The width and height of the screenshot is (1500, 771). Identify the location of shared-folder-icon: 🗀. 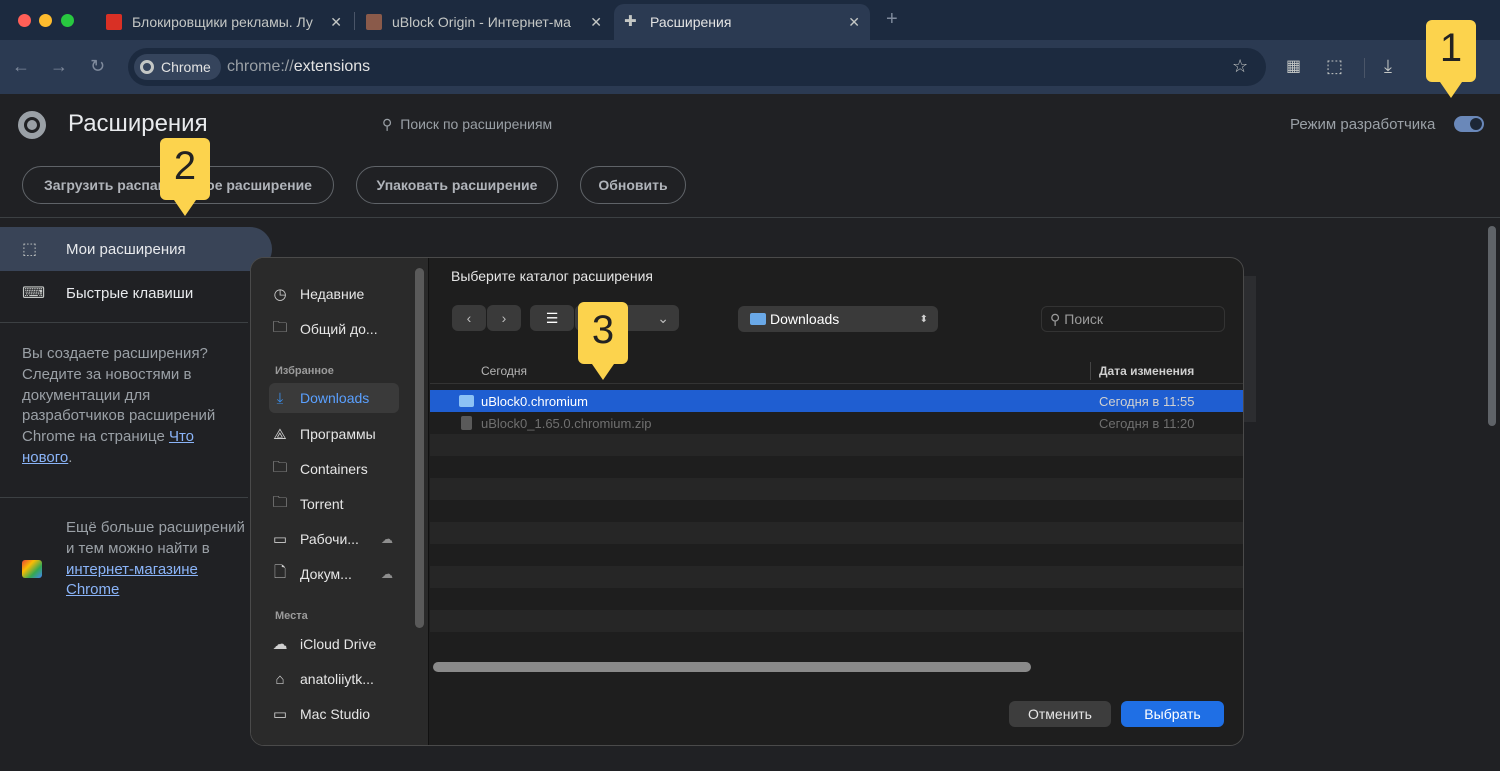
(280, 327).